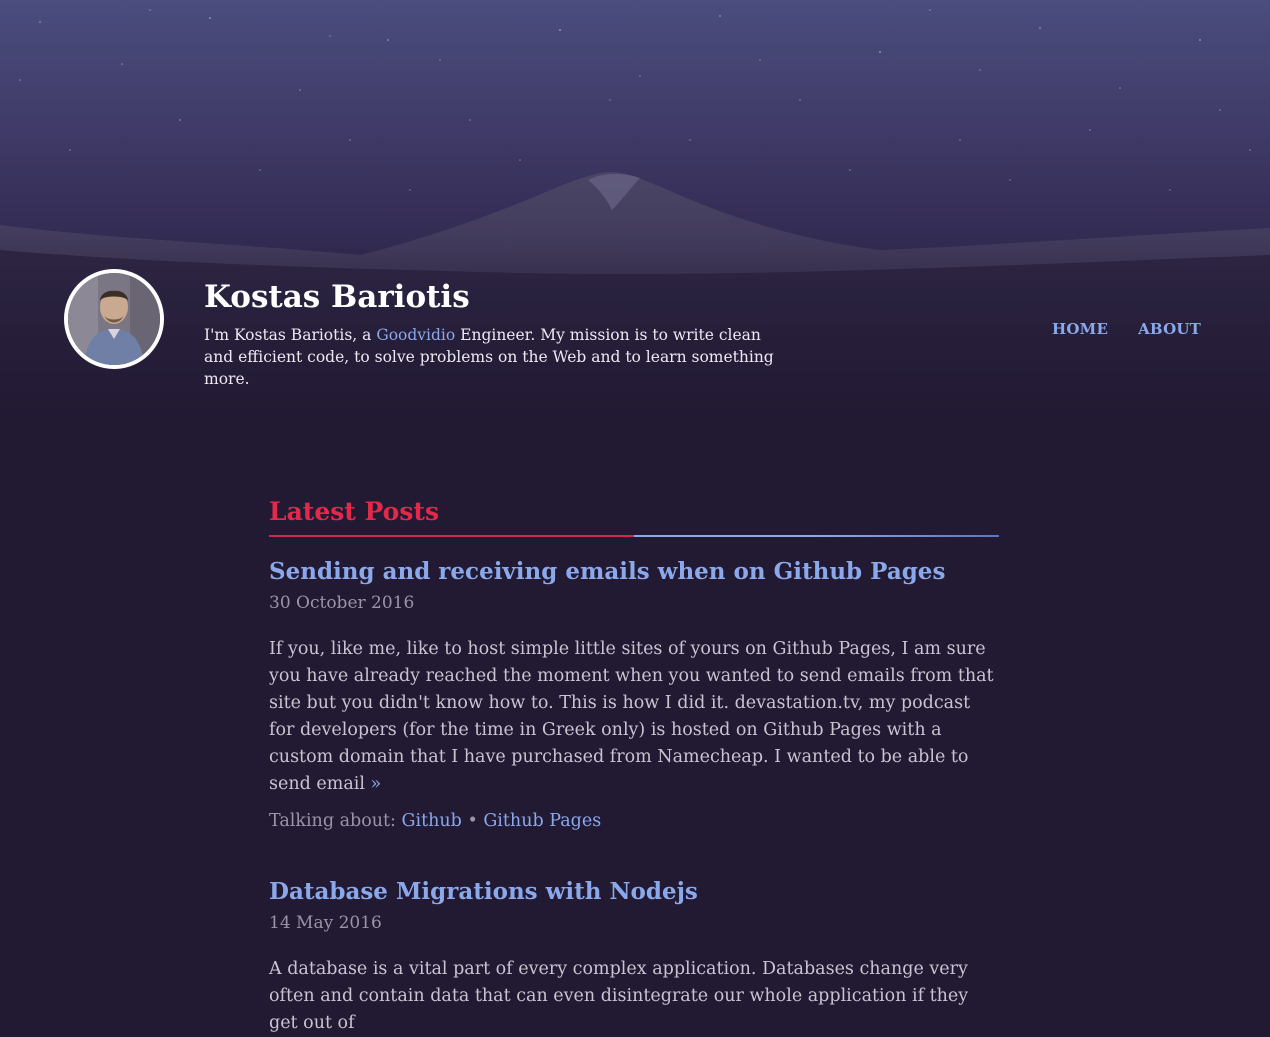  I want to click on profile-photo, so click(114, 319).